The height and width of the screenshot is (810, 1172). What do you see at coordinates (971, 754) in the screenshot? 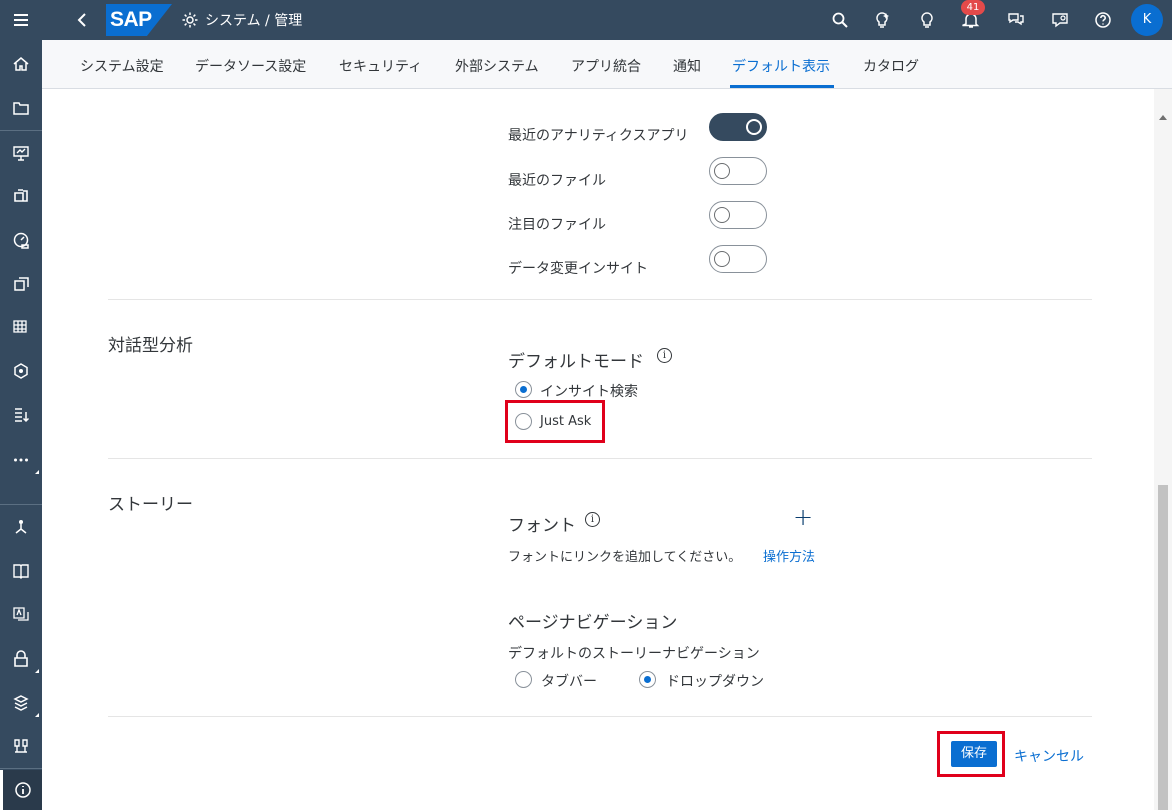
I see `highlight-box-save` at bounding box center [971, 754].